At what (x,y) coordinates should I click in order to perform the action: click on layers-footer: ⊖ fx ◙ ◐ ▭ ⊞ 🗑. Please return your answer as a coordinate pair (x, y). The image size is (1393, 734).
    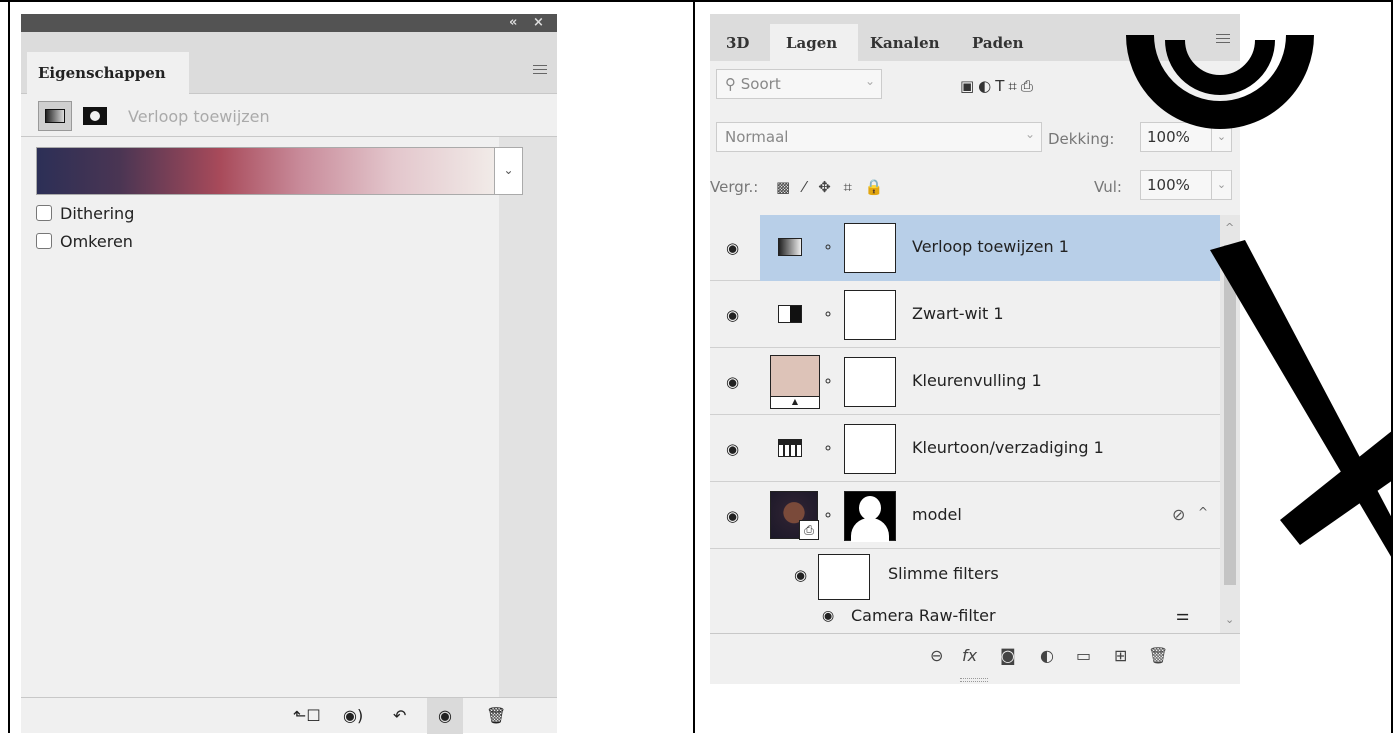
    Looking at the image, I should click on (975, 658).